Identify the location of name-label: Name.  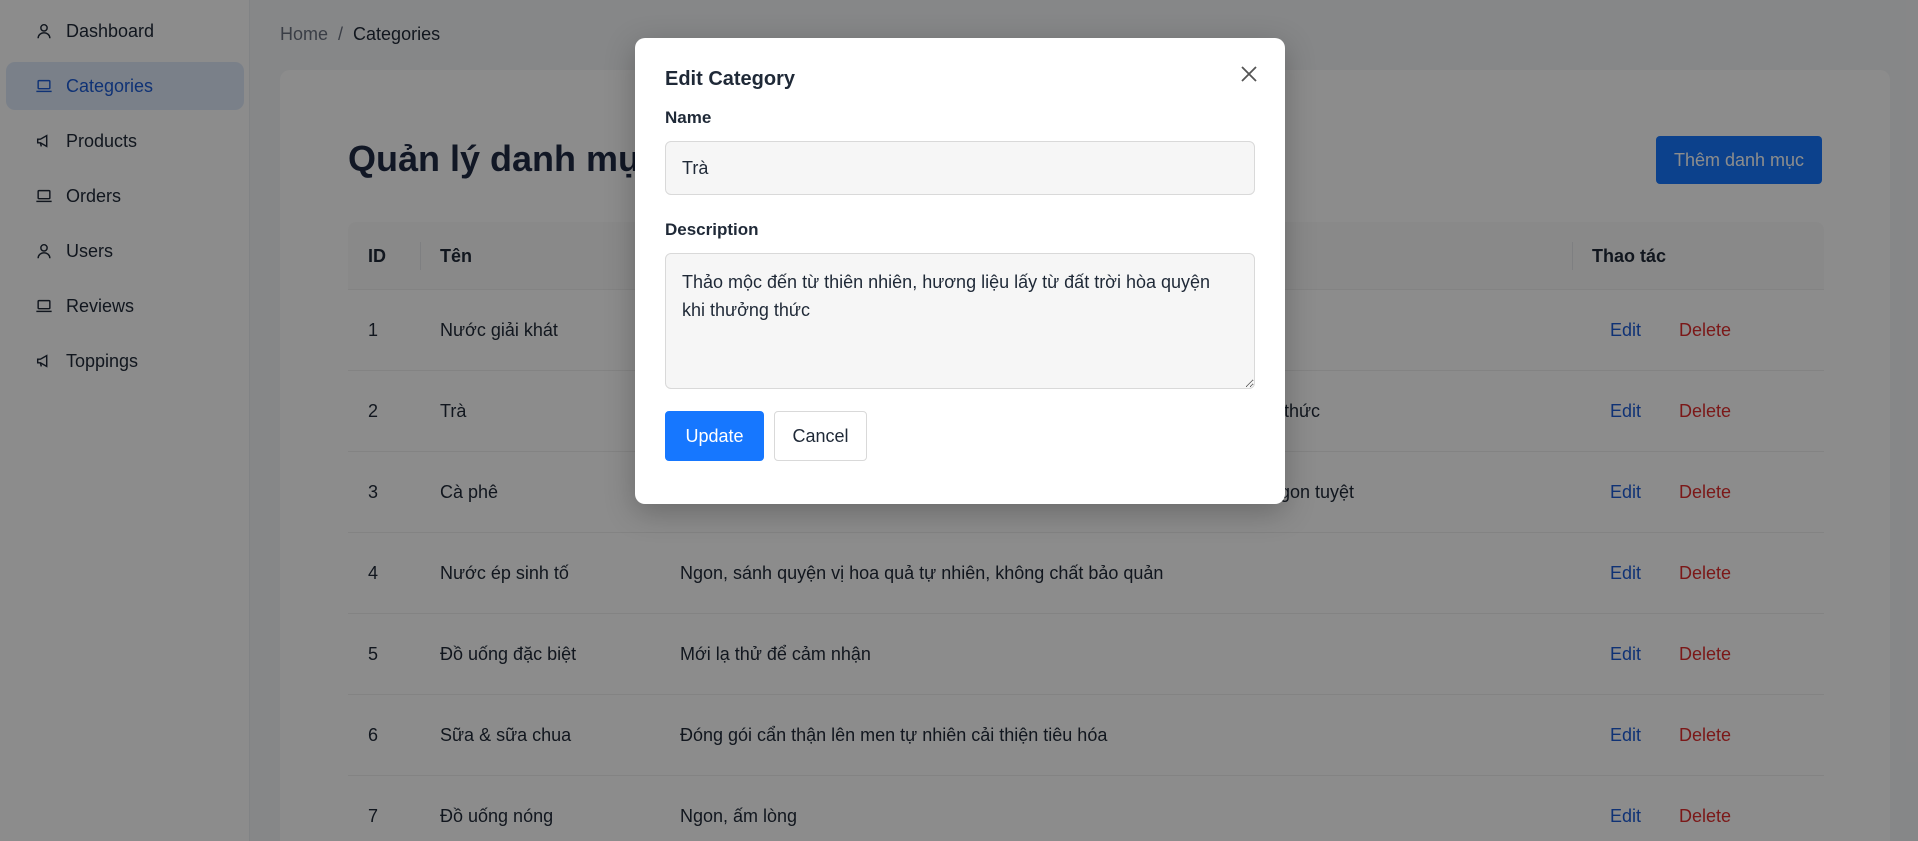
(688, 117).